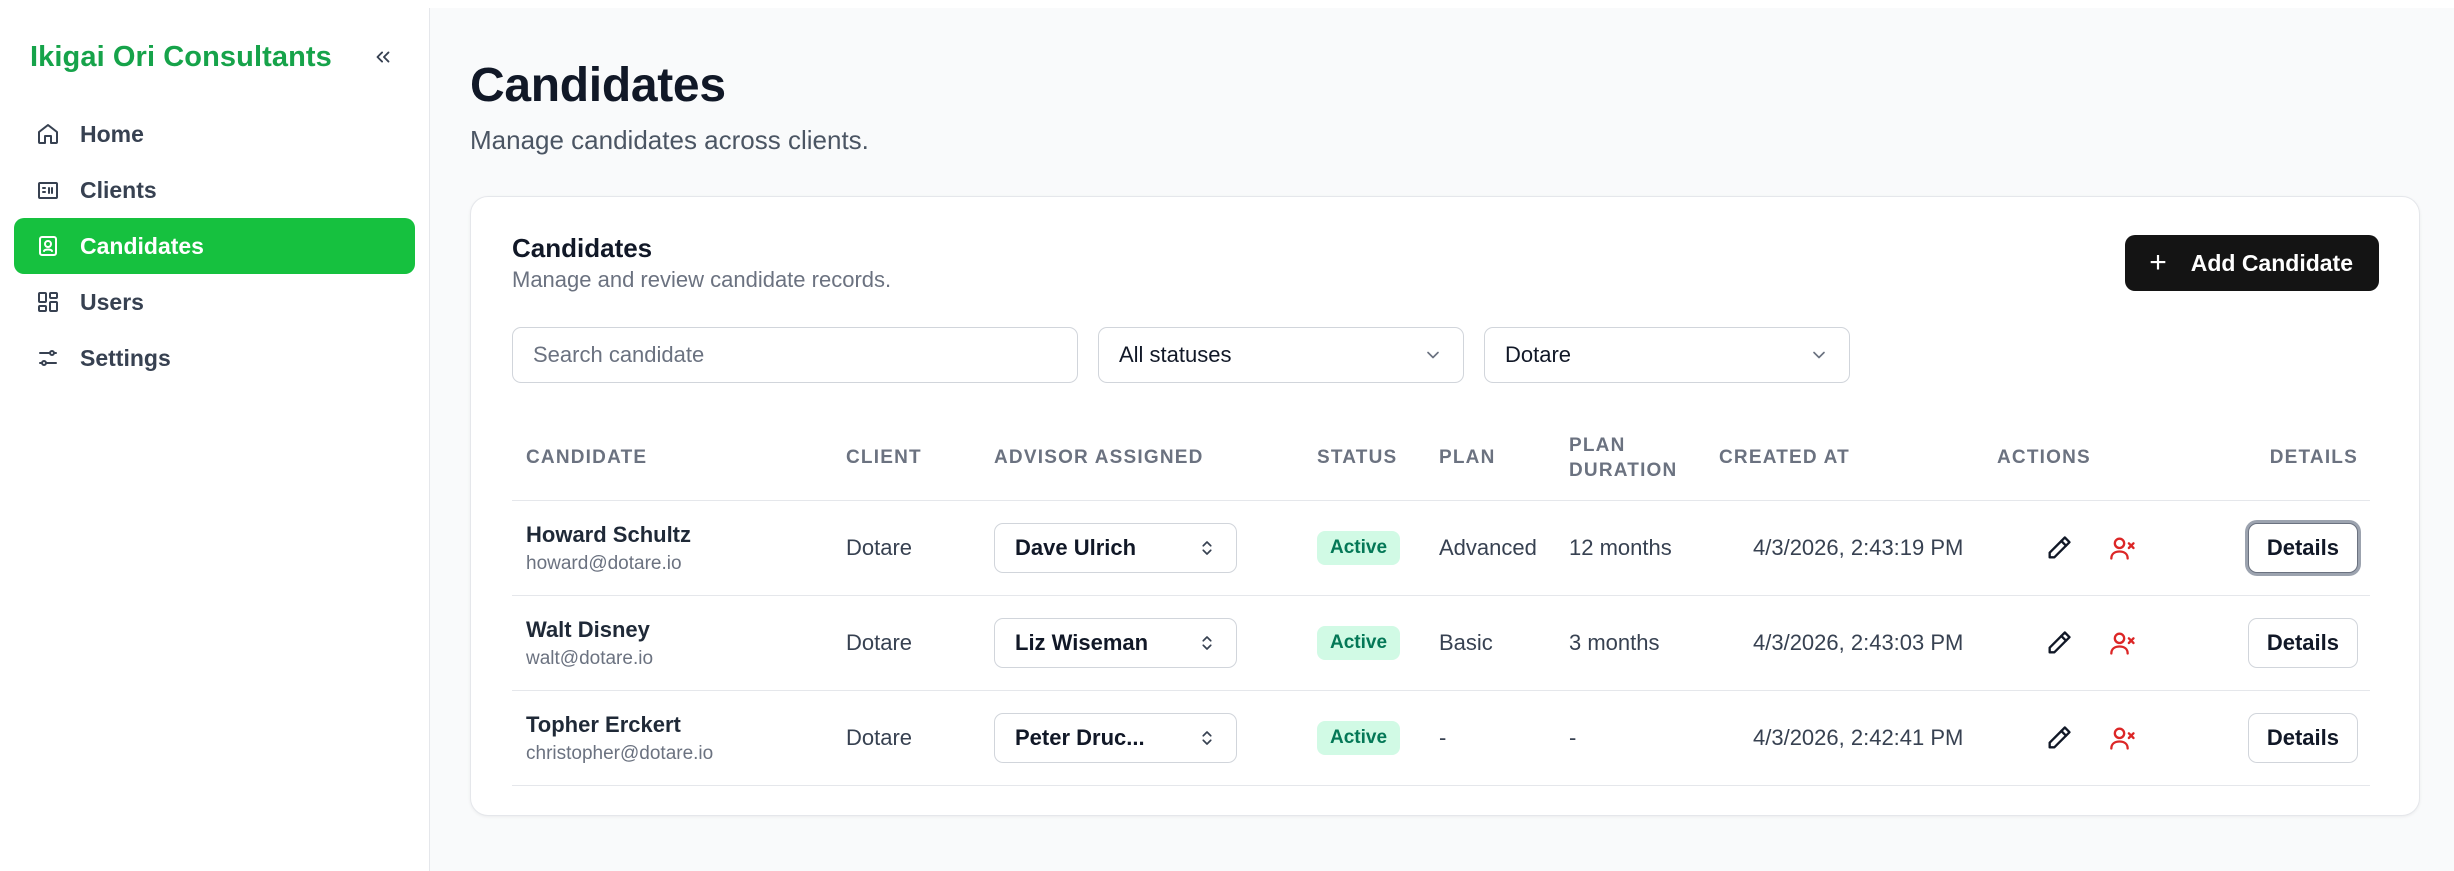 The image size is (2454, 871). What do you see at coordinates (1082, 642) in the screenshot?
I see `advisor-value: Liz Wiseman` at bounding box center [1082, 642].